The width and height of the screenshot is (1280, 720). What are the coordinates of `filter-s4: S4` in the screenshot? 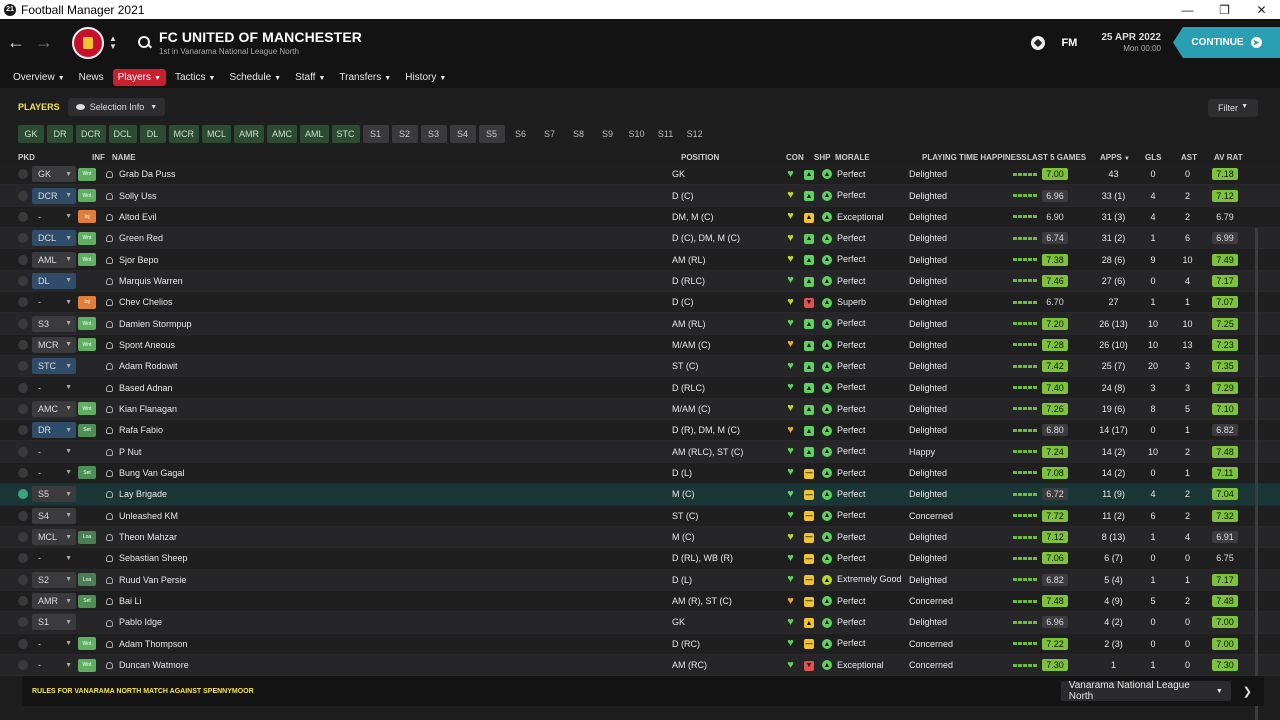 It's located at (462, 134).